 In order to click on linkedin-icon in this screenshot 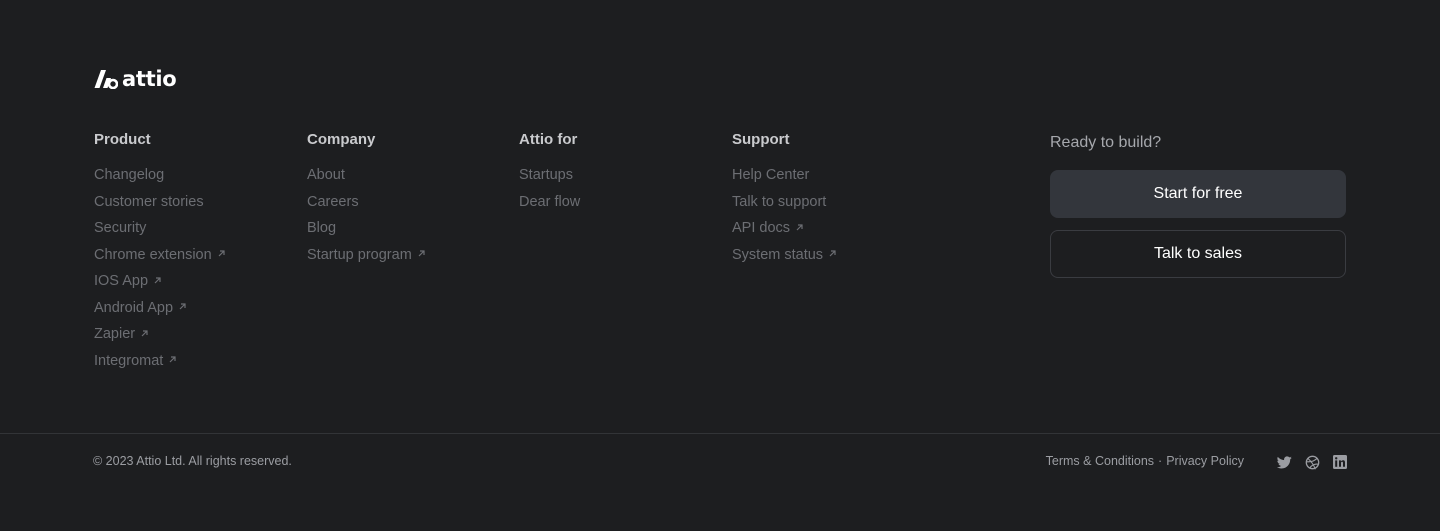, I will do `click(1340, 462)`.